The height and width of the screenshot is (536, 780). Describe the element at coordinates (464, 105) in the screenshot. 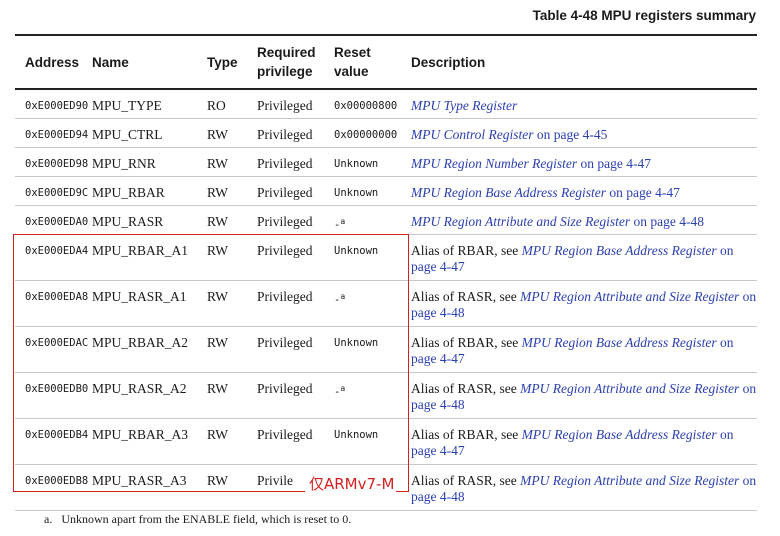

I see `register-doc-link: MPU Type Register` at that location.